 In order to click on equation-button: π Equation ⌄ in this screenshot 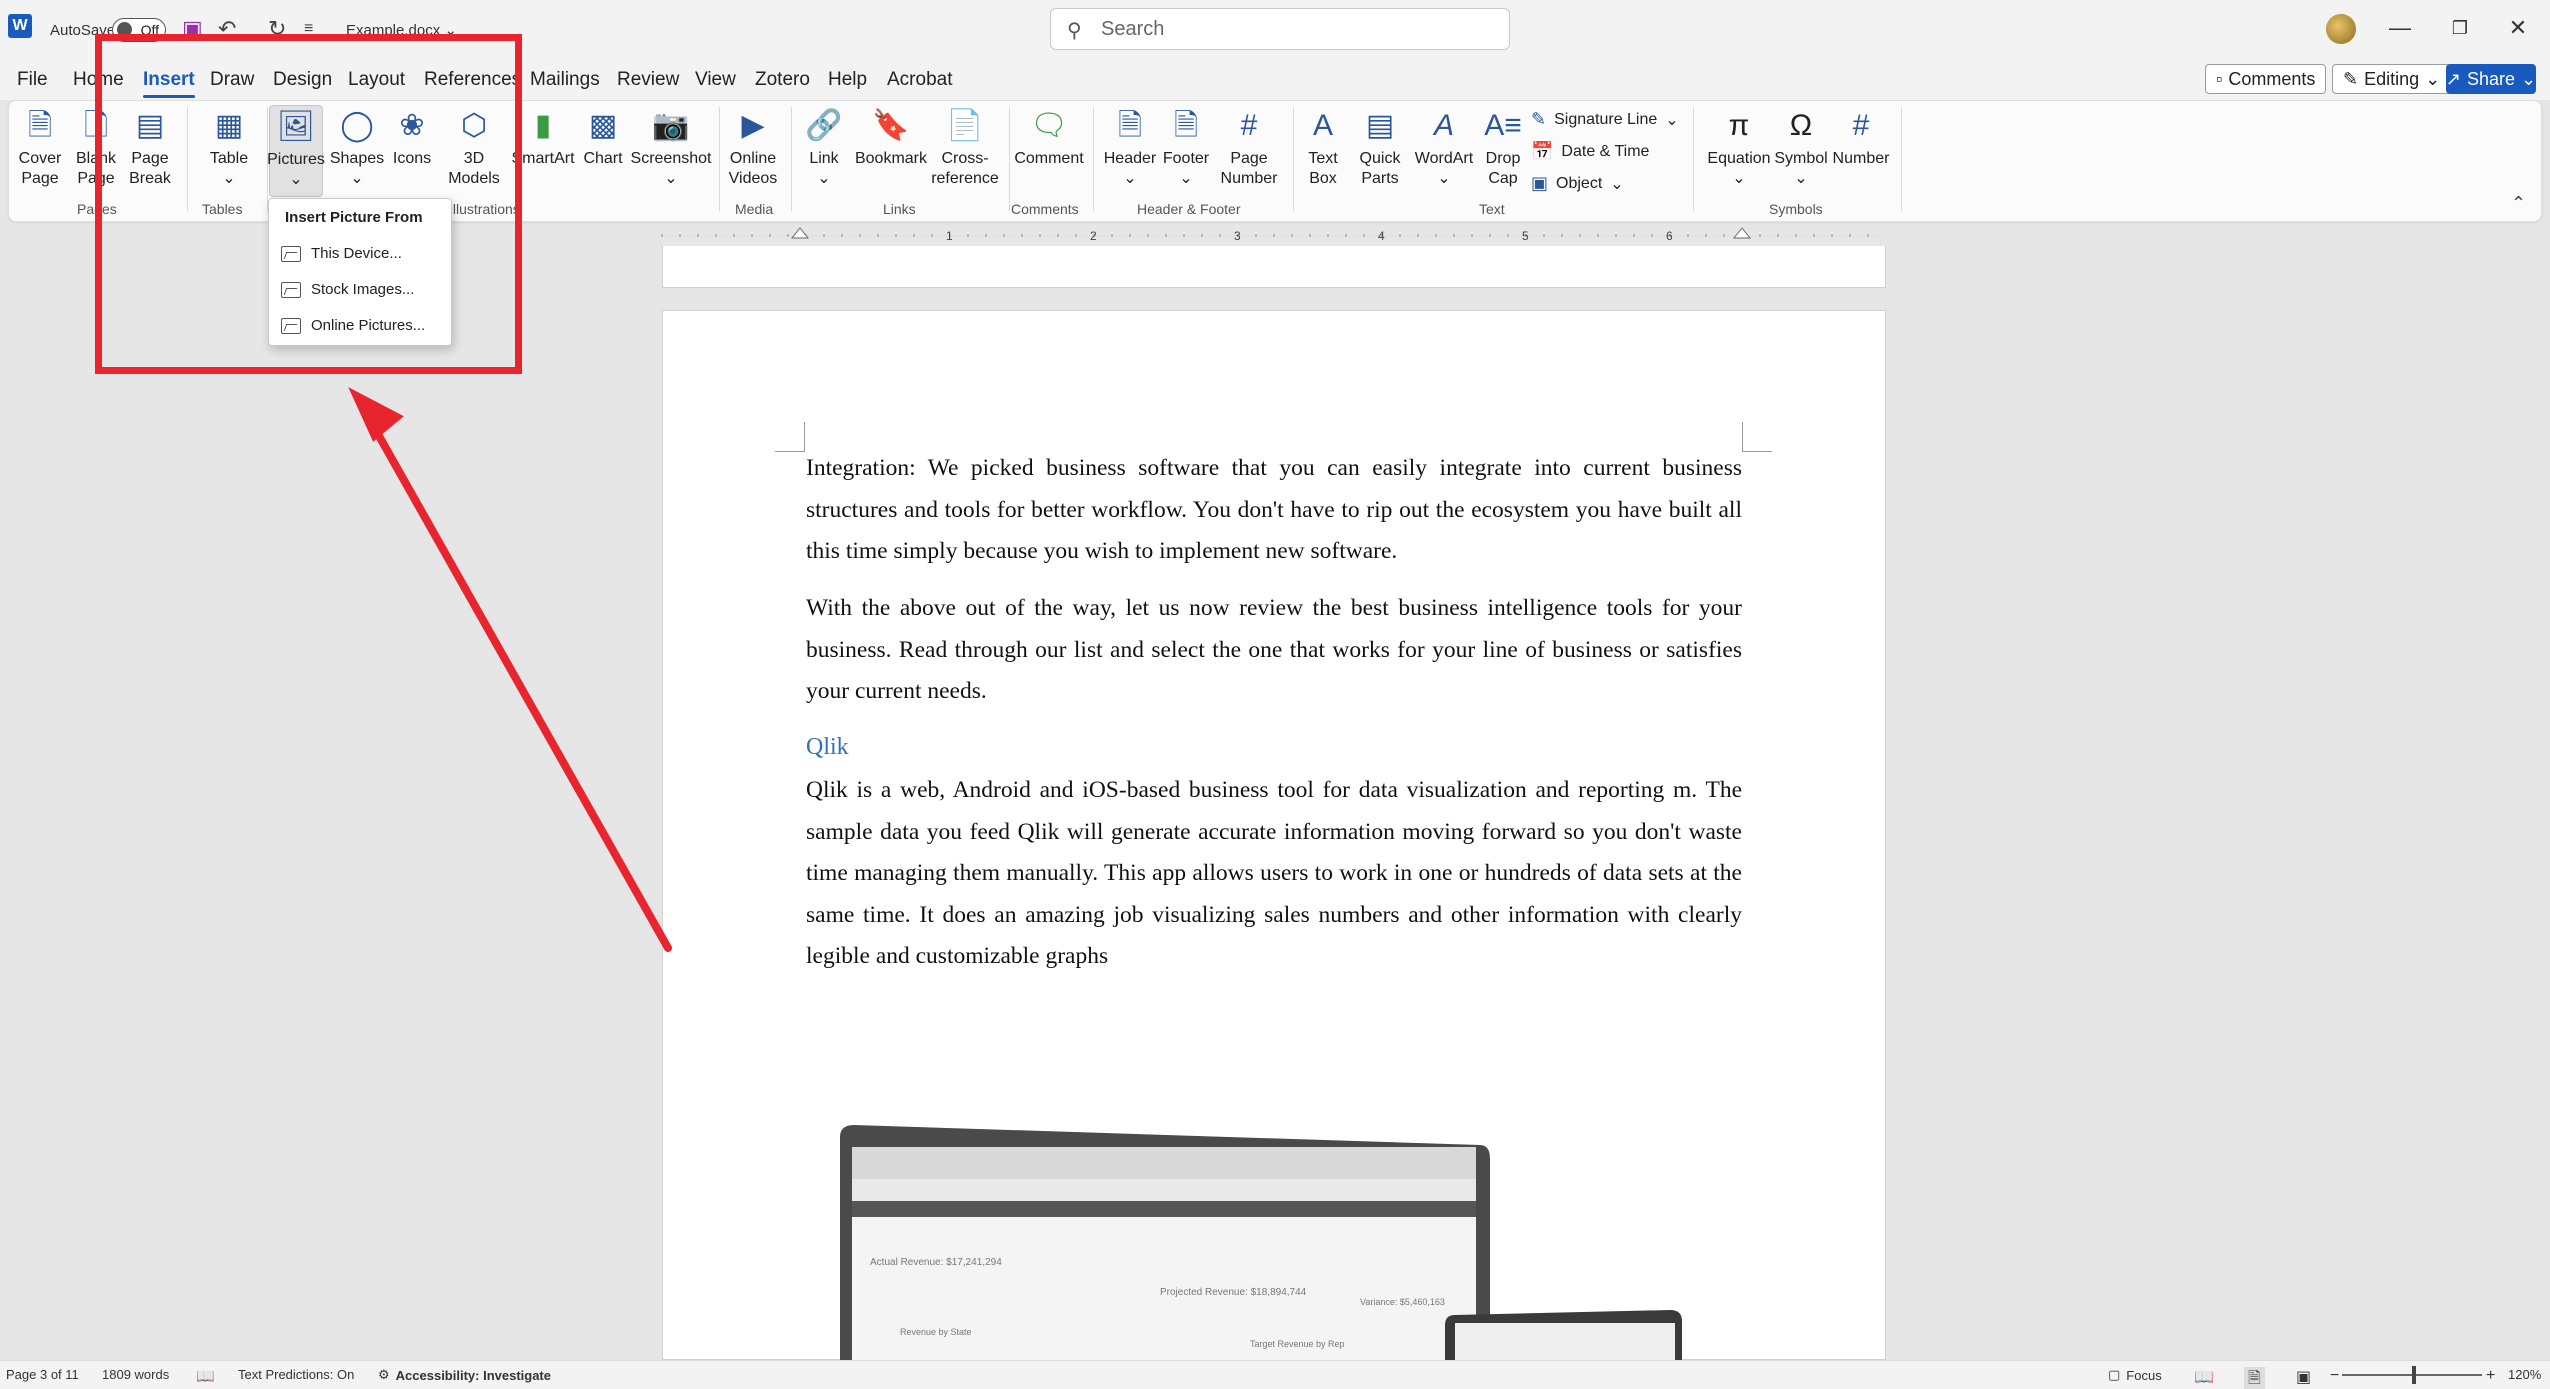, I will do `click(1739, 147)`.